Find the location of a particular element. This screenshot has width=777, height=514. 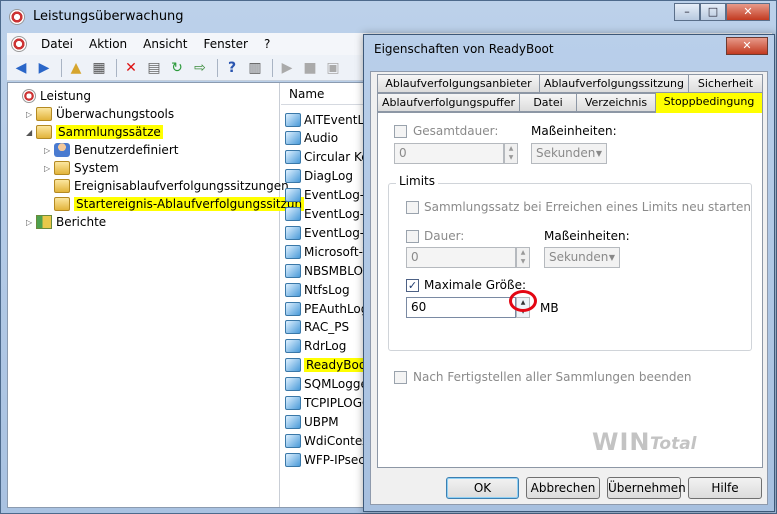

help-button: Hilfe is located at coordinates (725, 488).